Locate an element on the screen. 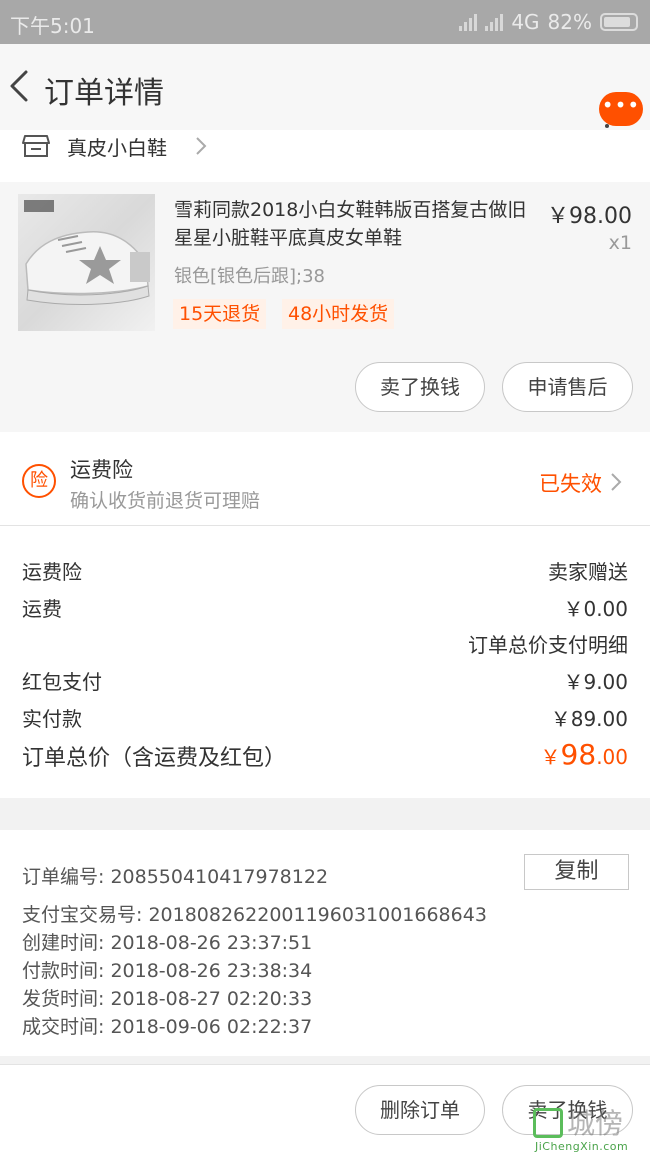  status-time: 下午5:01 is located at coordinates (52, 26).